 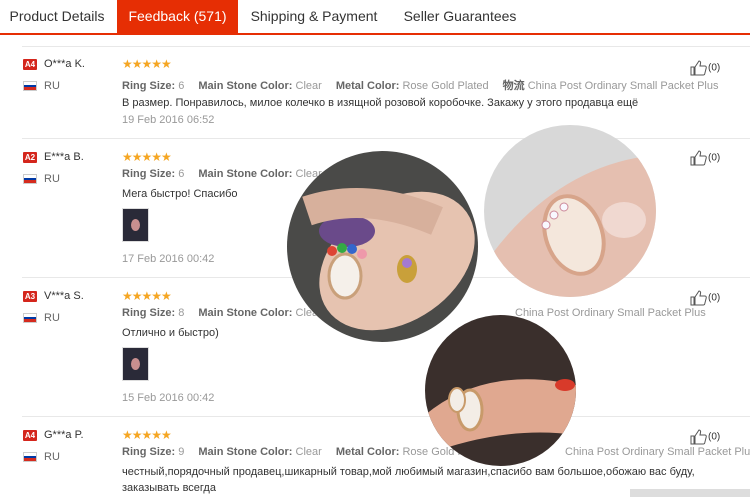 What do you see at coordinates (30, 296) in the screenshot?
I see `buyer-level-badge: A3` at bounding box center [30, 296].